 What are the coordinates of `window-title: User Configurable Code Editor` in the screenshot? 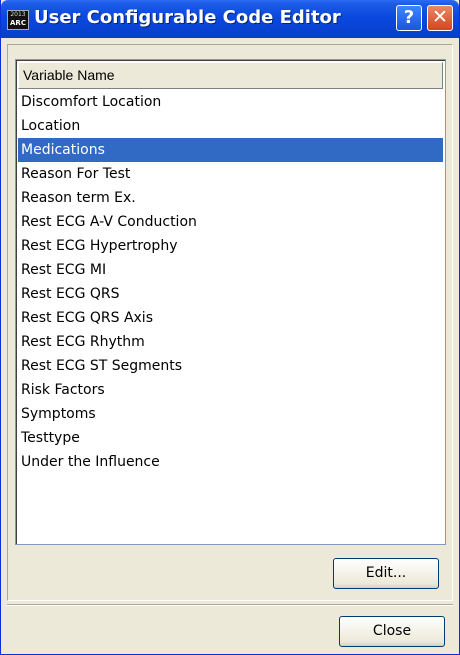 It's located at (187, 17).